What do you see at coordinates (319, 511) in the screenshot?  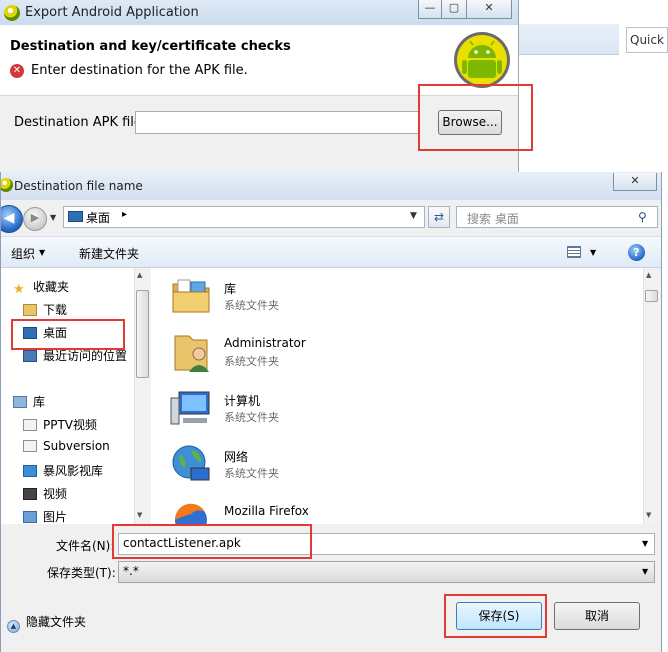 I see `file-item-firefox: Mozilla Firefox` at bounding box center [319, 511].